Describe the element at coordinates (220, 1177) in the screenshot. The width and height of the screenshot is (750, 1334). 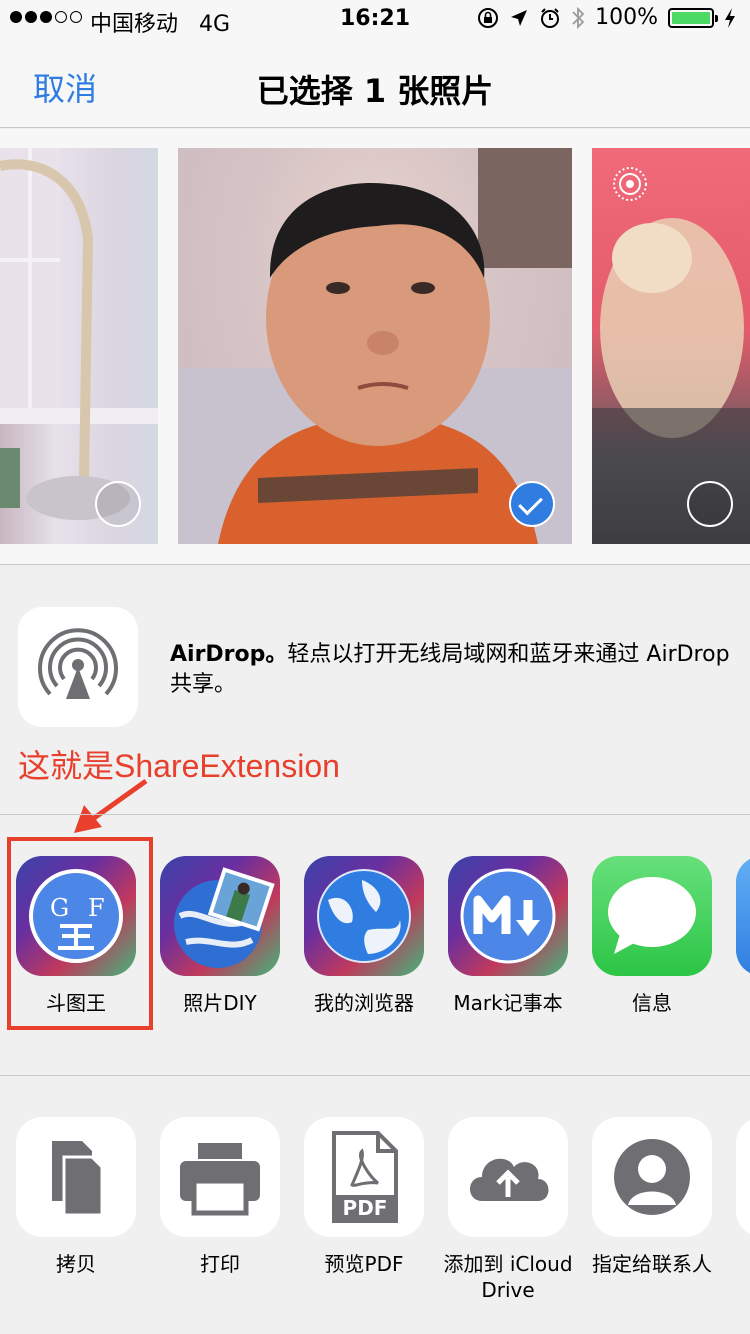
I see `printer-icon` at that location.